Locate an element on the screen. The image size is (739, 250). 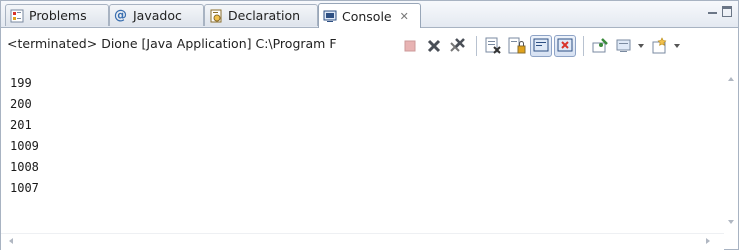
console-line: 199 is located at coordinates (21, 83).